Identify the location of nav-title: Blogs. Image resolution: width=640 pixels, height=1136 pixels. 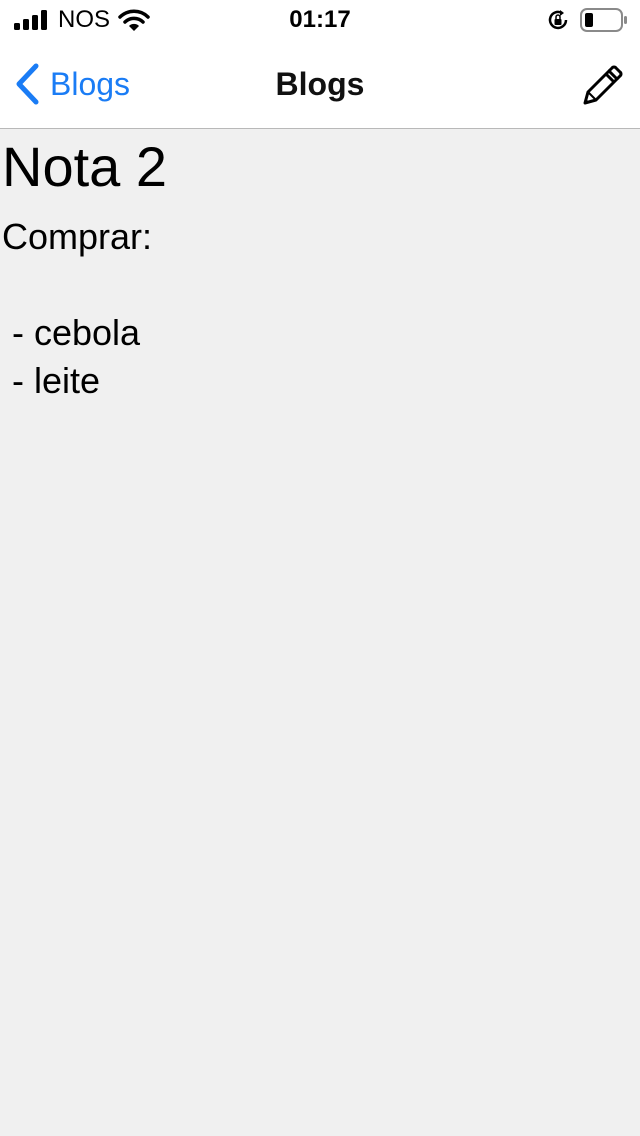
(320, 84).